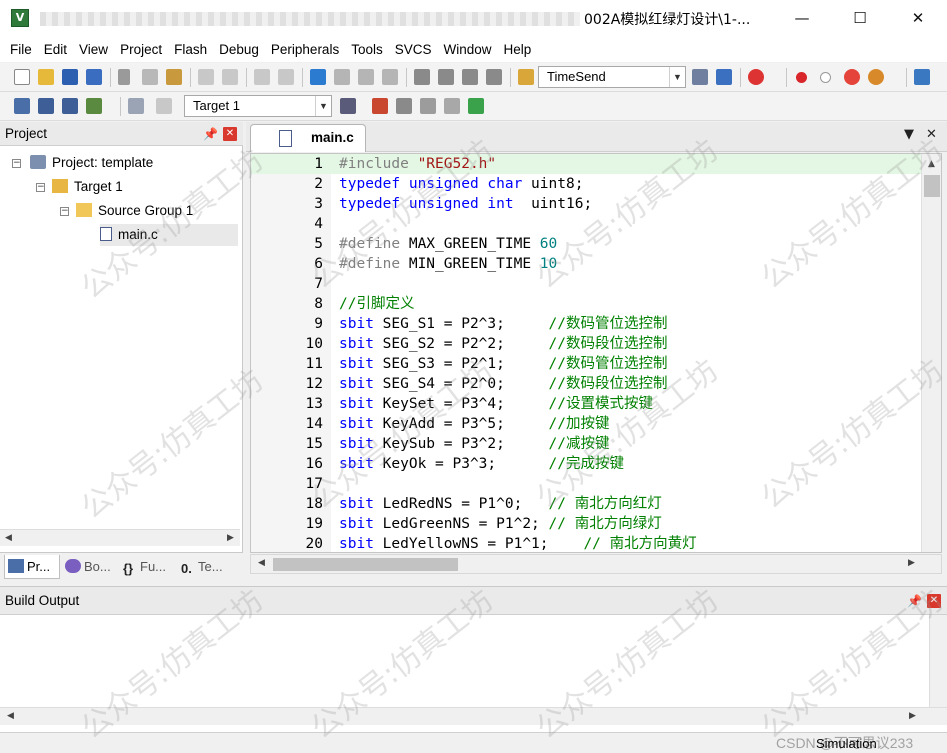  I want to click on paste-icon, so click(174, 77).